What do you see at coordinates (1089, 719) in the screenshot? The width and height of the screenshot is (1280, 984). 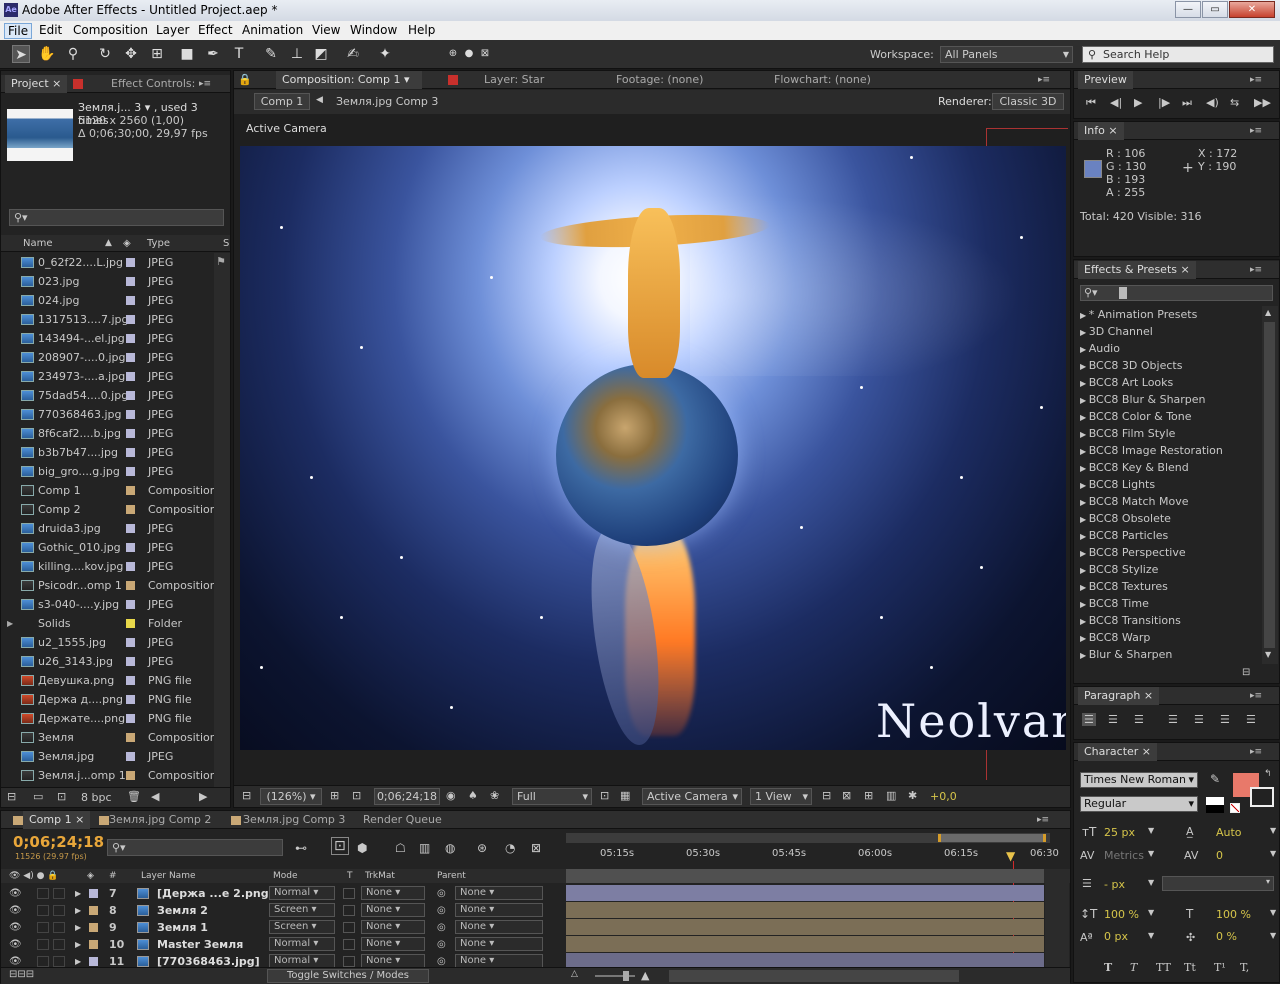 I see `align-left-icon: ☰` at bounding box center [1089, 719].